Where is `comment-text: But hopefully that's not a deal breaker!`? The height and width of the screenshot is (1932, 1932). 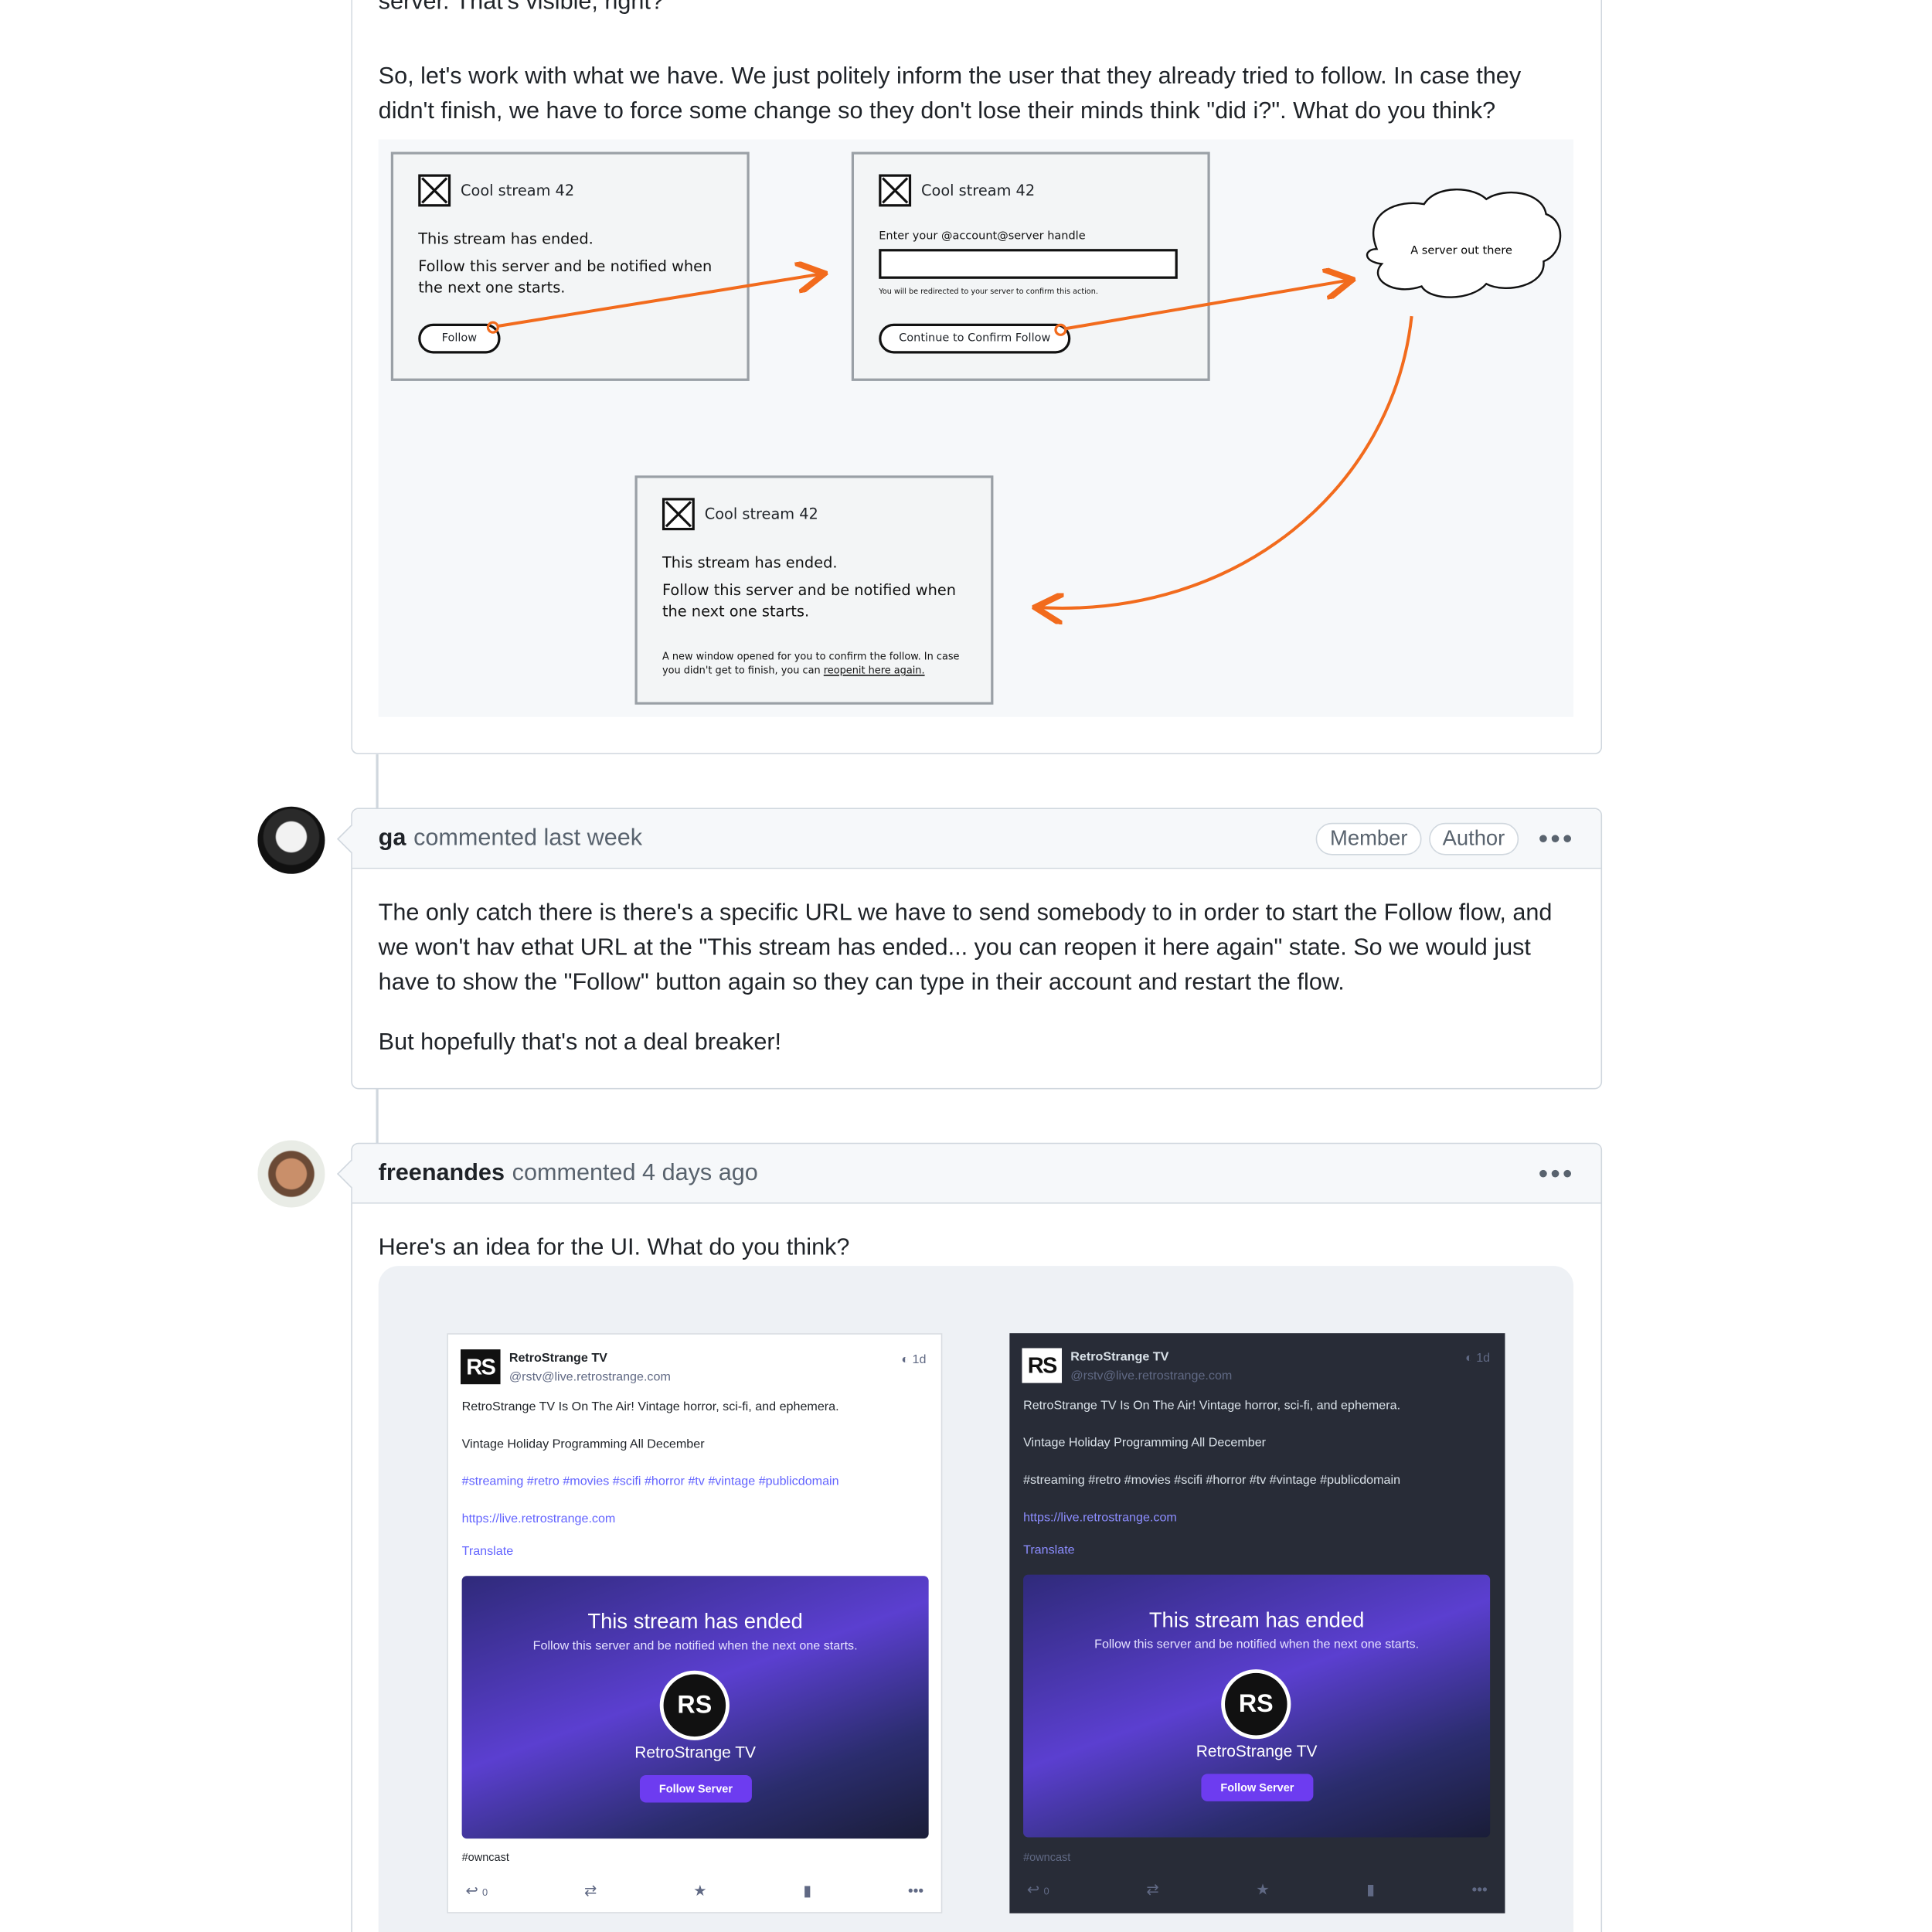 comment-text: But hopefully that's not a deal breaker! is located at coordinates (580, 1042).